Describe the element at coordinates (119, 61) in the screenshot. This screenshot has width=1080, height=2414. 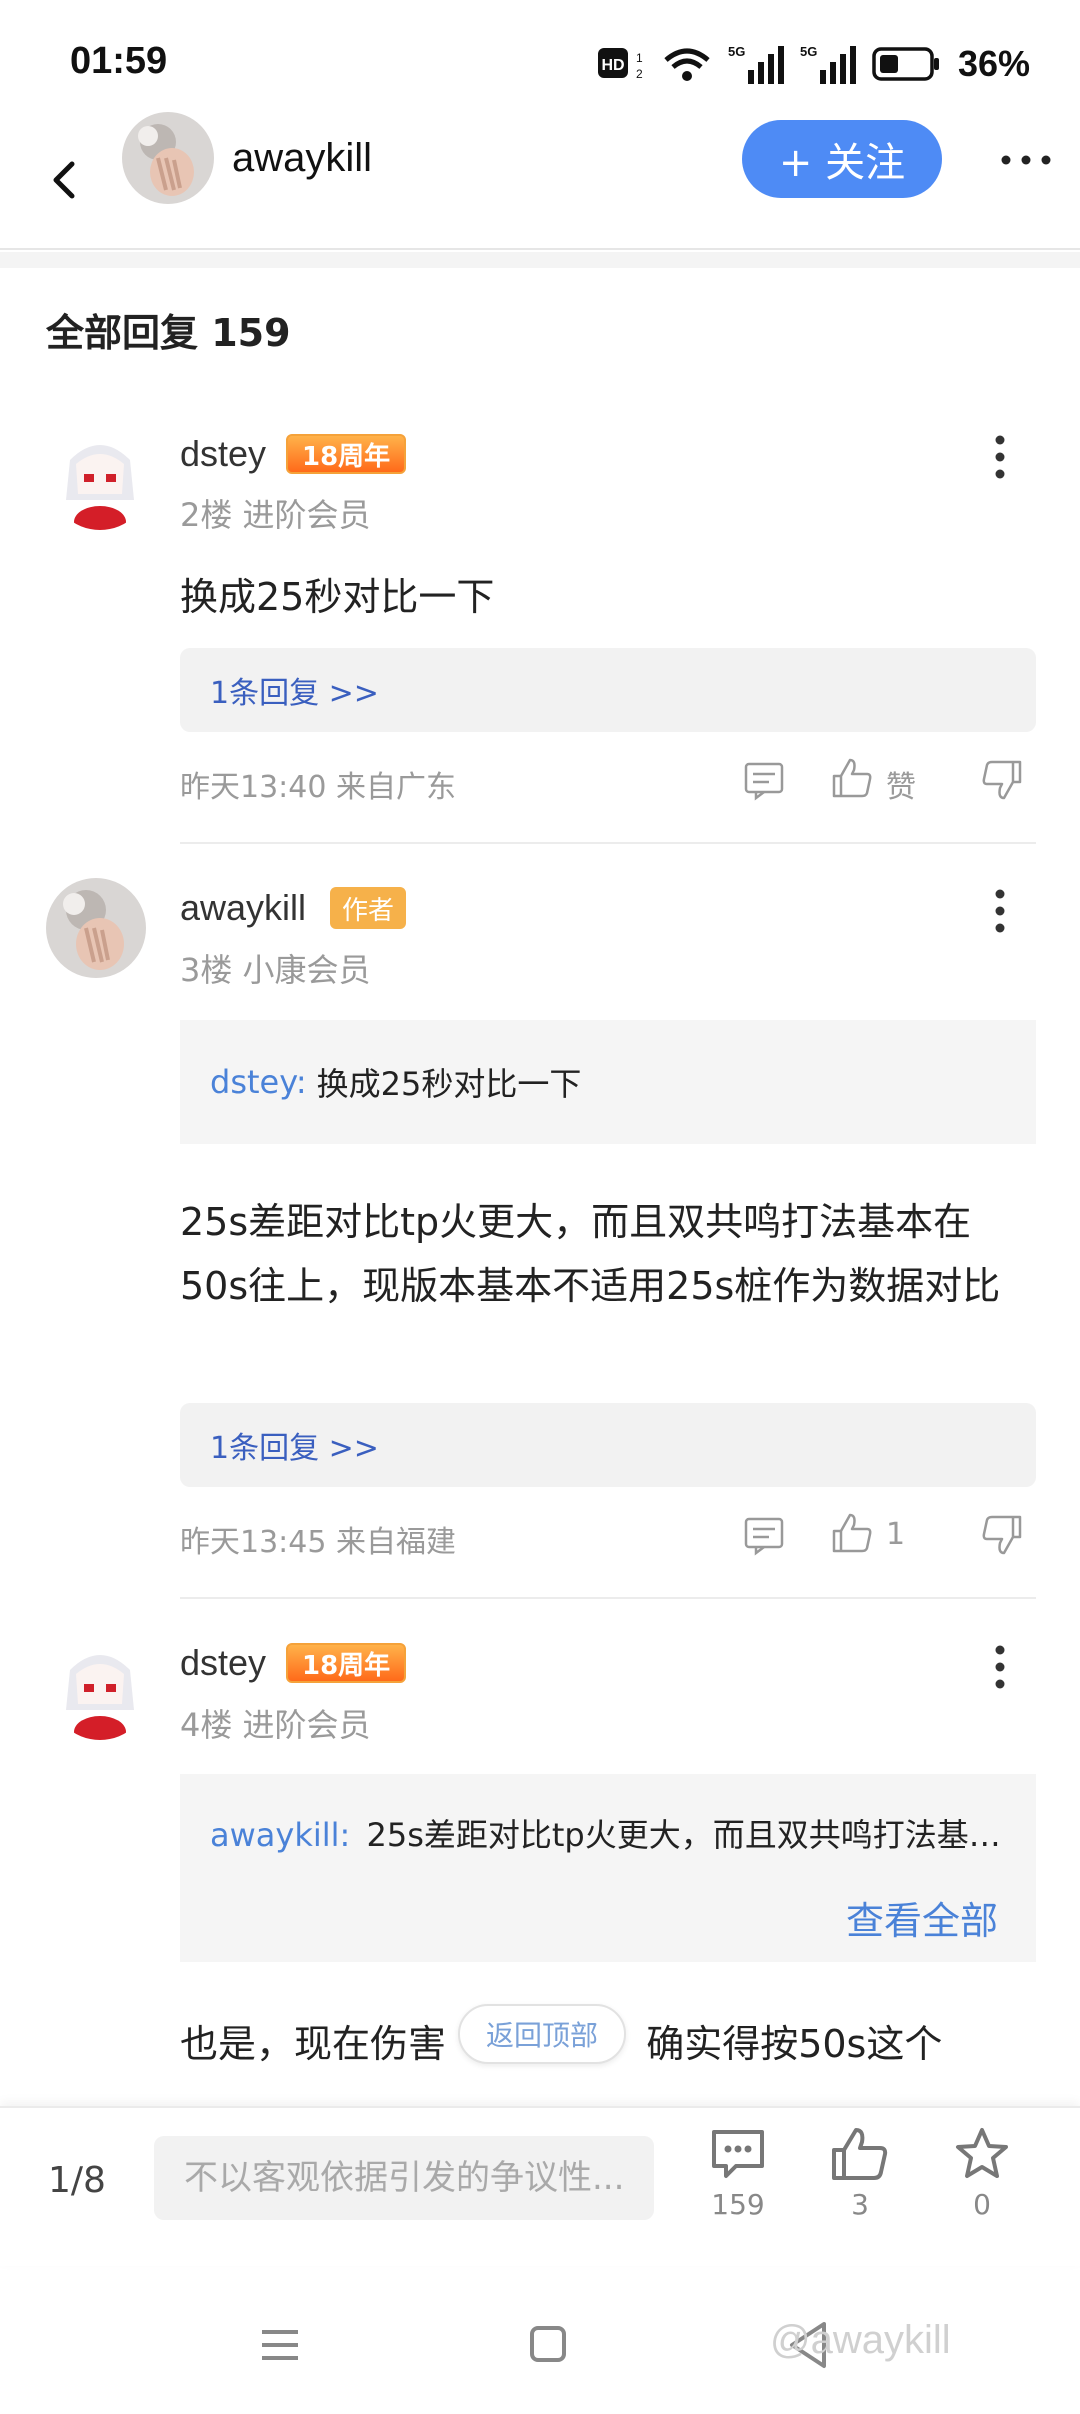
I see `status-time: 01:59` at that location.